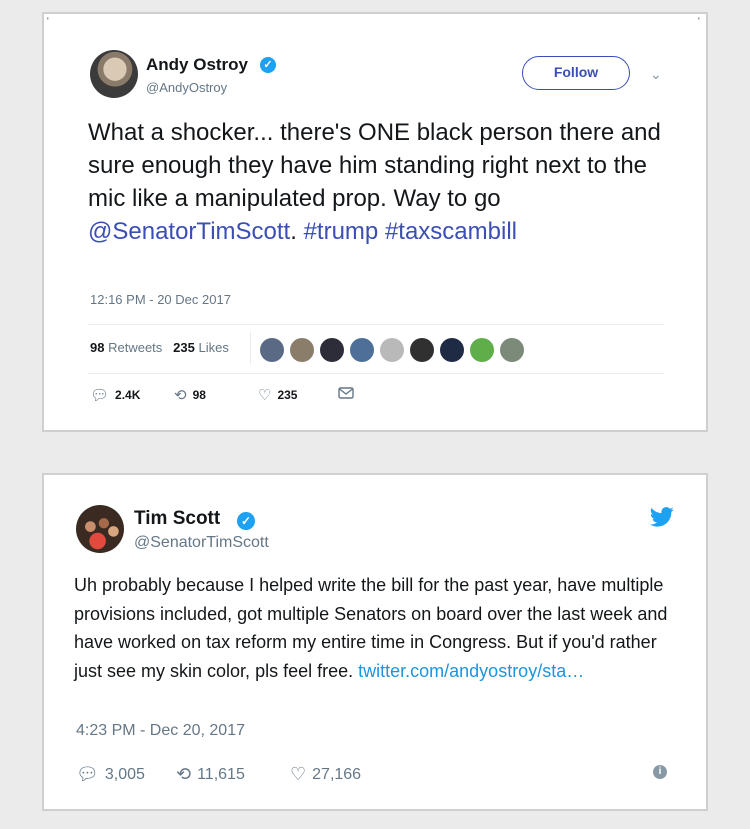 This screenshot has width=750, height=829. Describe the element at coordinates (124, 774) in the screenshot. I see `reply-count: 3,005` at that location.